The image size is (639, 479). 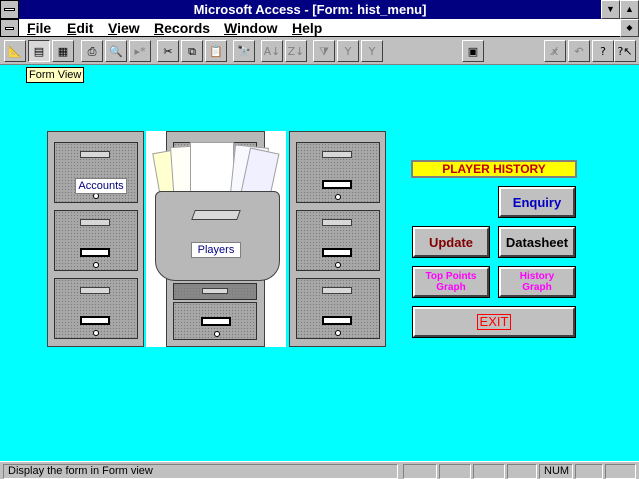 I want to click on undo-icon: ↶, so click(x=579, y=51).